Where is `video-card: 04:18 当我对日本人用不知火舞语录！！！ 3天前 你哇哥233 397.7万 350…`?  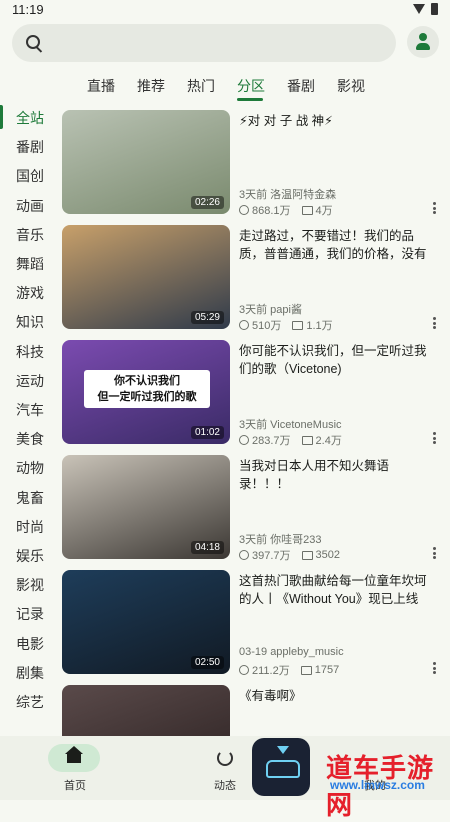 video-card: 04:18 当我对日本人用不知火舞语录！！！ 3天前 你哇哥233 397.7万 350… is located at coordinates (252, 508).